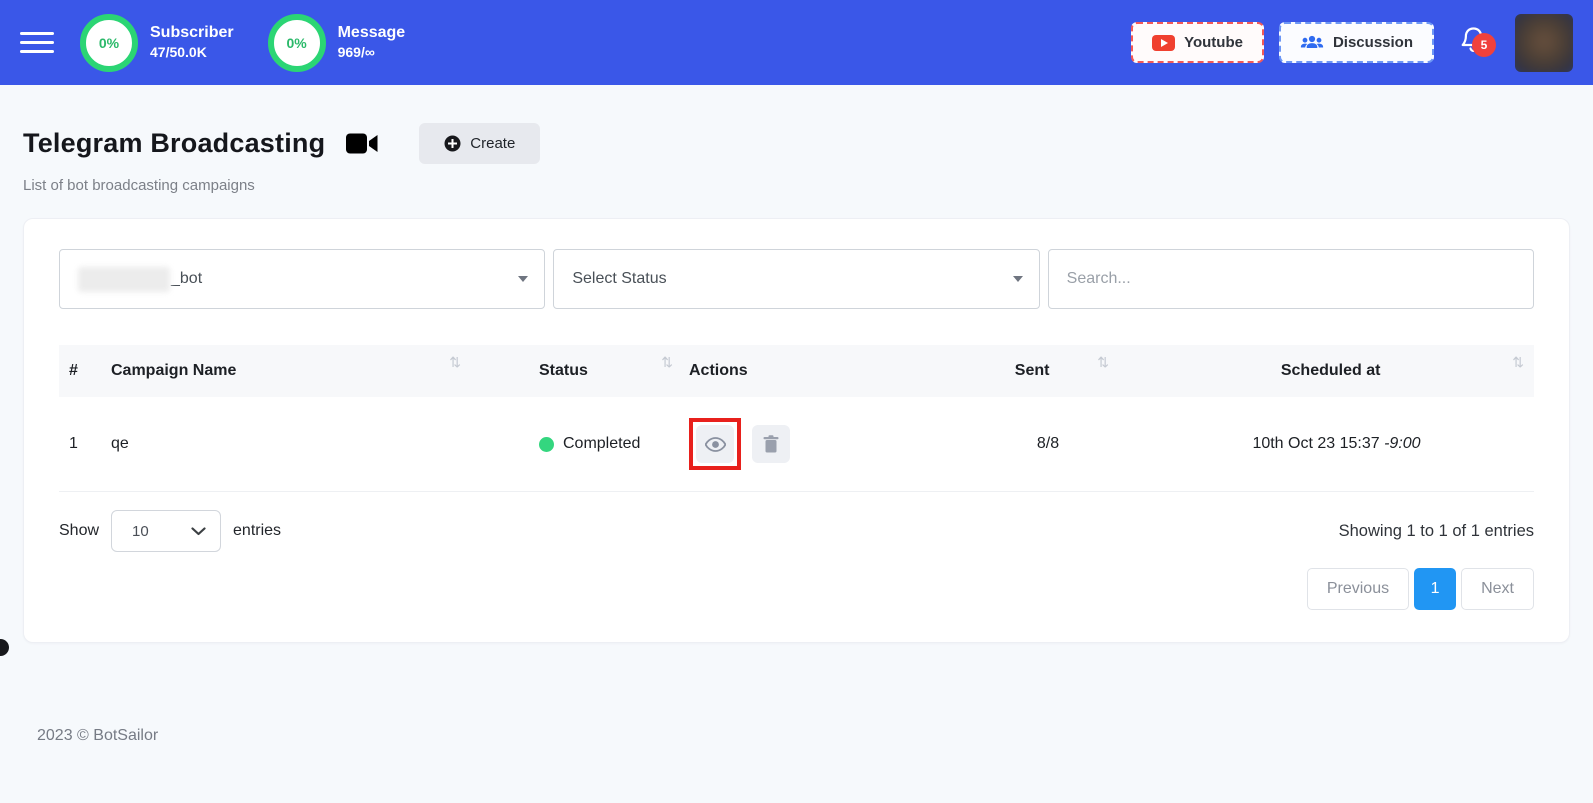  I want to click on youtube-button-label: Youtube, so click(1213, 42).